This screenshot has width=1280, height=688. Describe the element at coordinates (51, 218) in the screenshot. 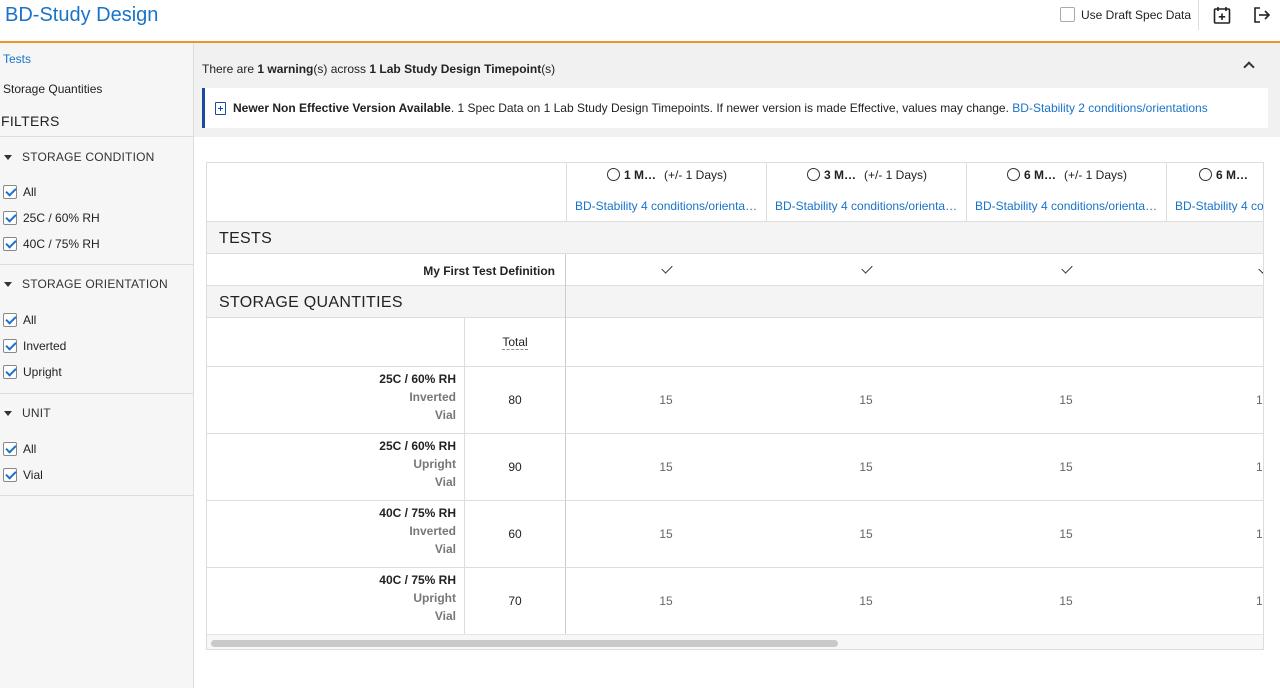

I see `filter-item: 25C / 60% RH` at that location.